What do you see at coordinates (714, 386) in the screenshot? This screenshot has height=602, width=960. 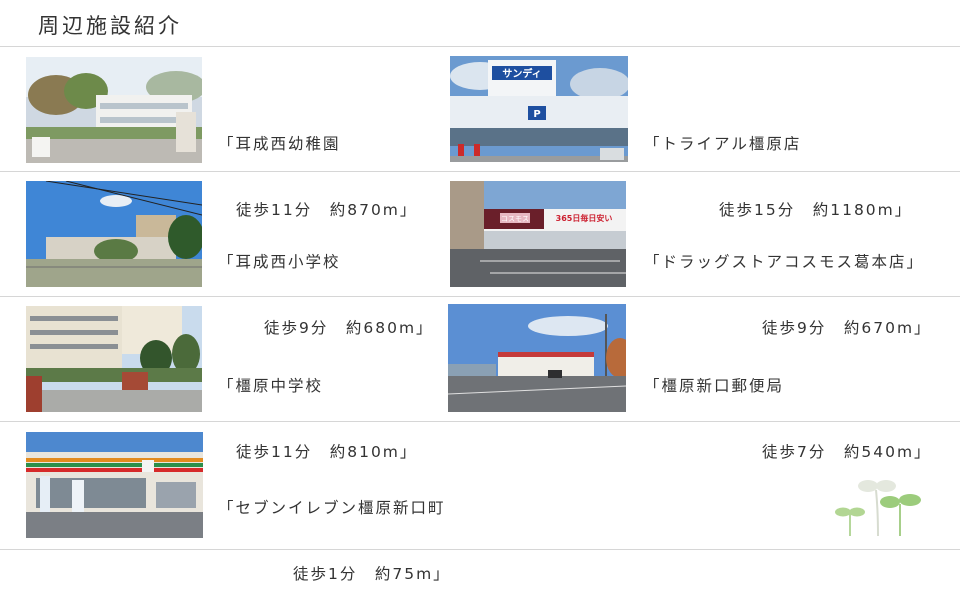 I see `facility-name: 「橿原新口郵便局` at bounding box center [714, 386].